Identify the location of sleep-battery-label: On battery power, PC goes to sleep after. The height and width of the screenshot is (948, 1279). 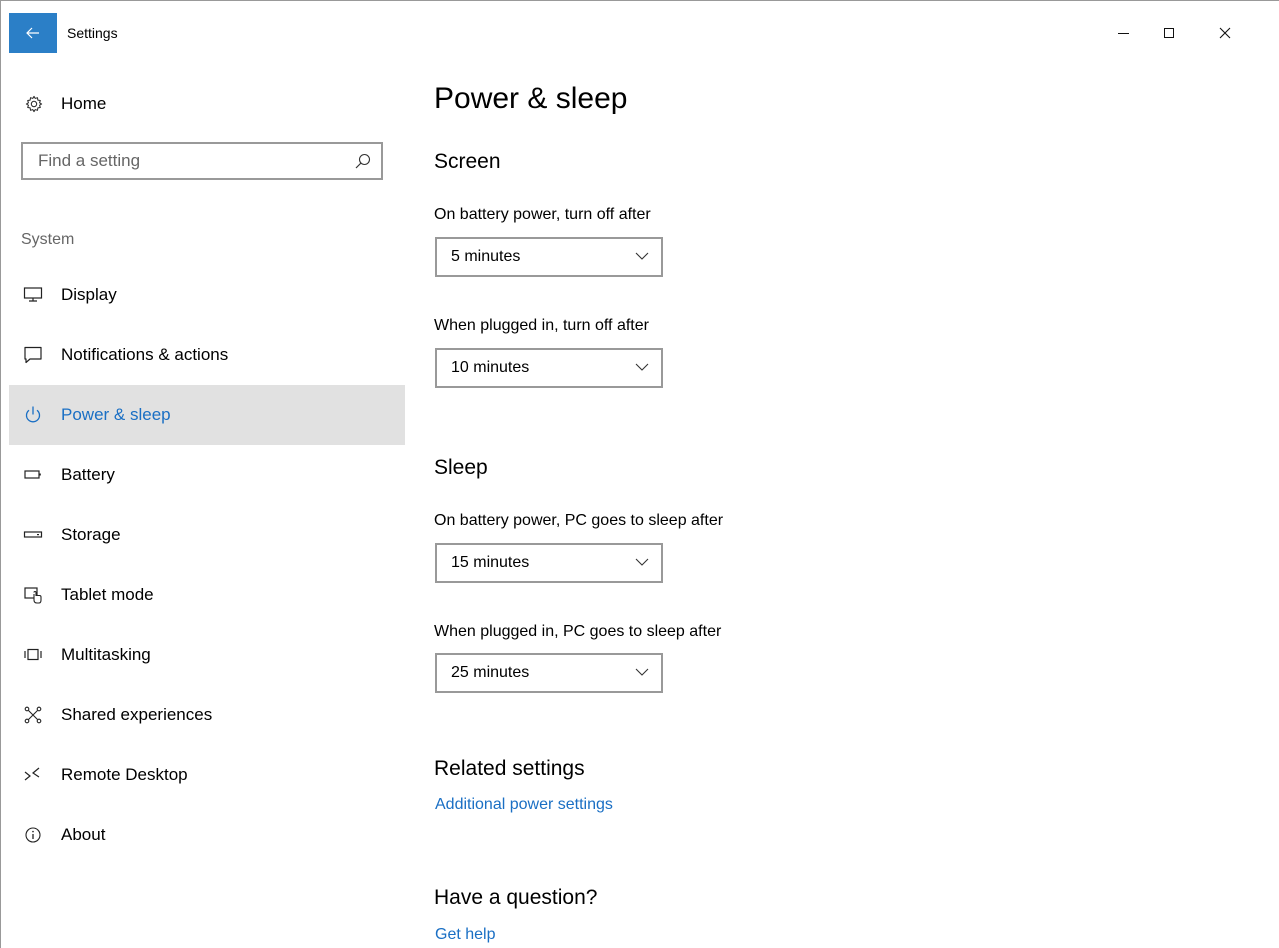
(579, 520).